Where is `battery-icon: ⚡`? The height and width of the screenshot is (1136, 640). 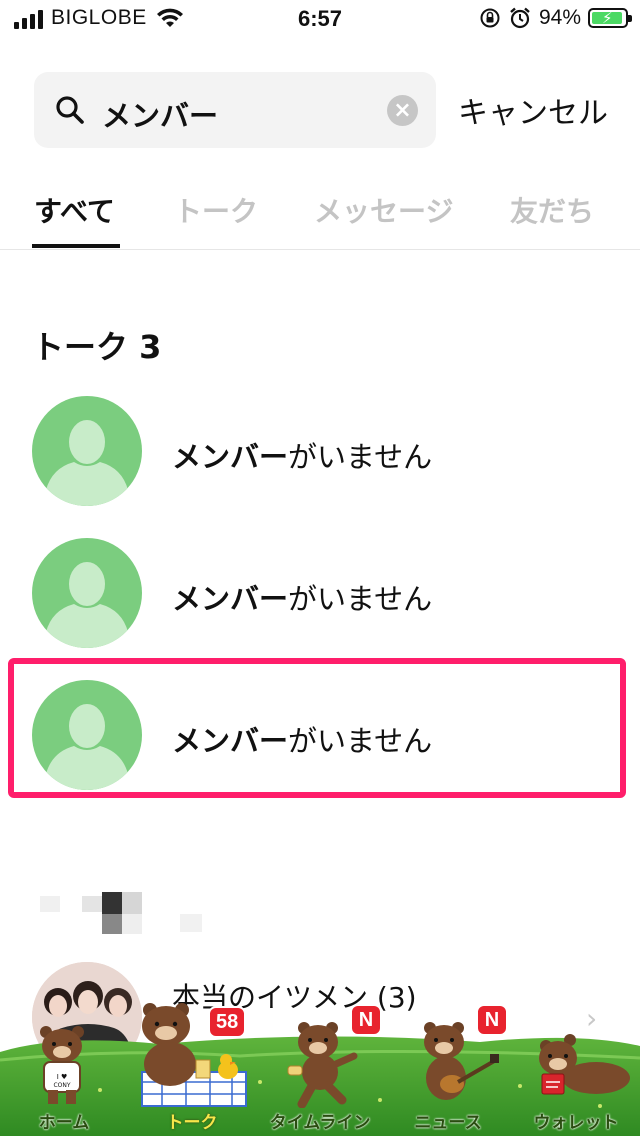 battery-icon: ⚡ is located at coordinates (610, 18).